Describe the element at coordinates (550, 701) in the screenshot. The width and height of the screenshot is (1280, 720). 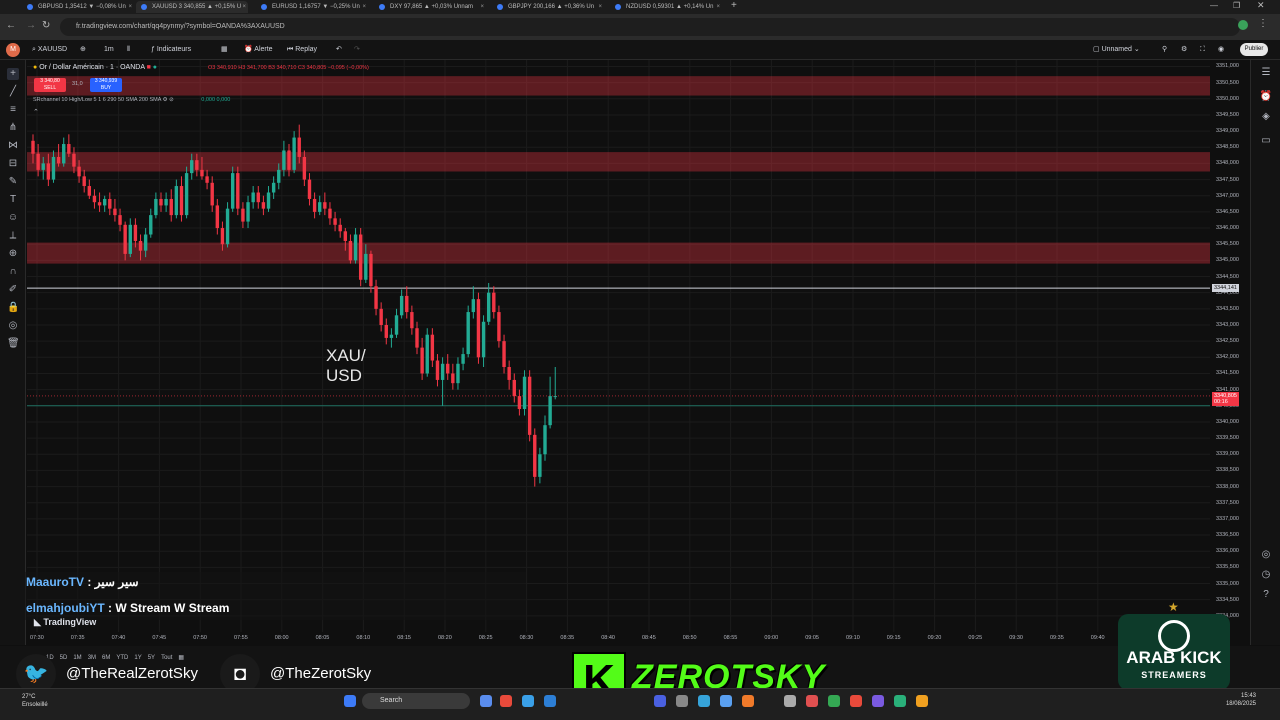
I see `photoshop-icon` at that location.